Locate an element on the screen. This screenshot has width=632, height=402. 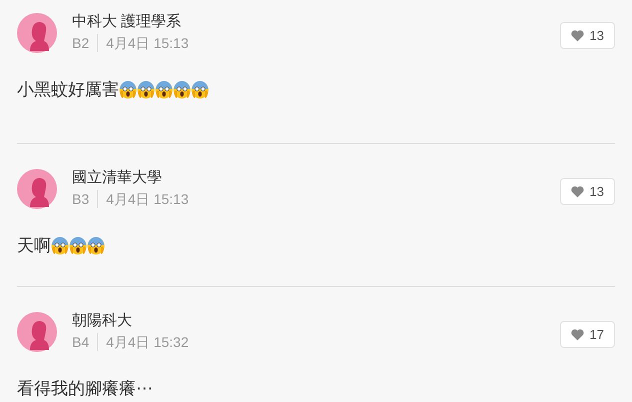
comment-text: 小黑蚊好厲害 is located at coordinates (316, 90).